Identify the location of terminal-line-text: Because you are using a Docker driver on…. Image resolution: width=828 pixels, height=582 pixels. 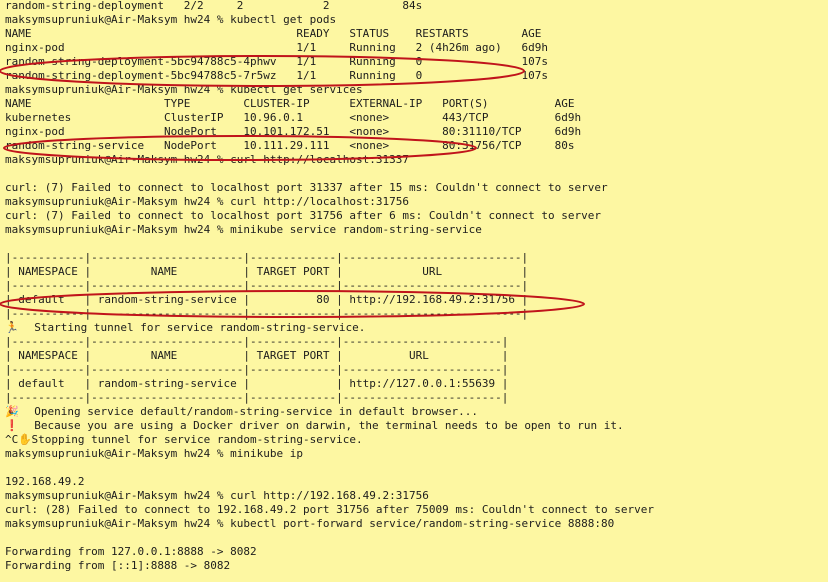
(322, 425).